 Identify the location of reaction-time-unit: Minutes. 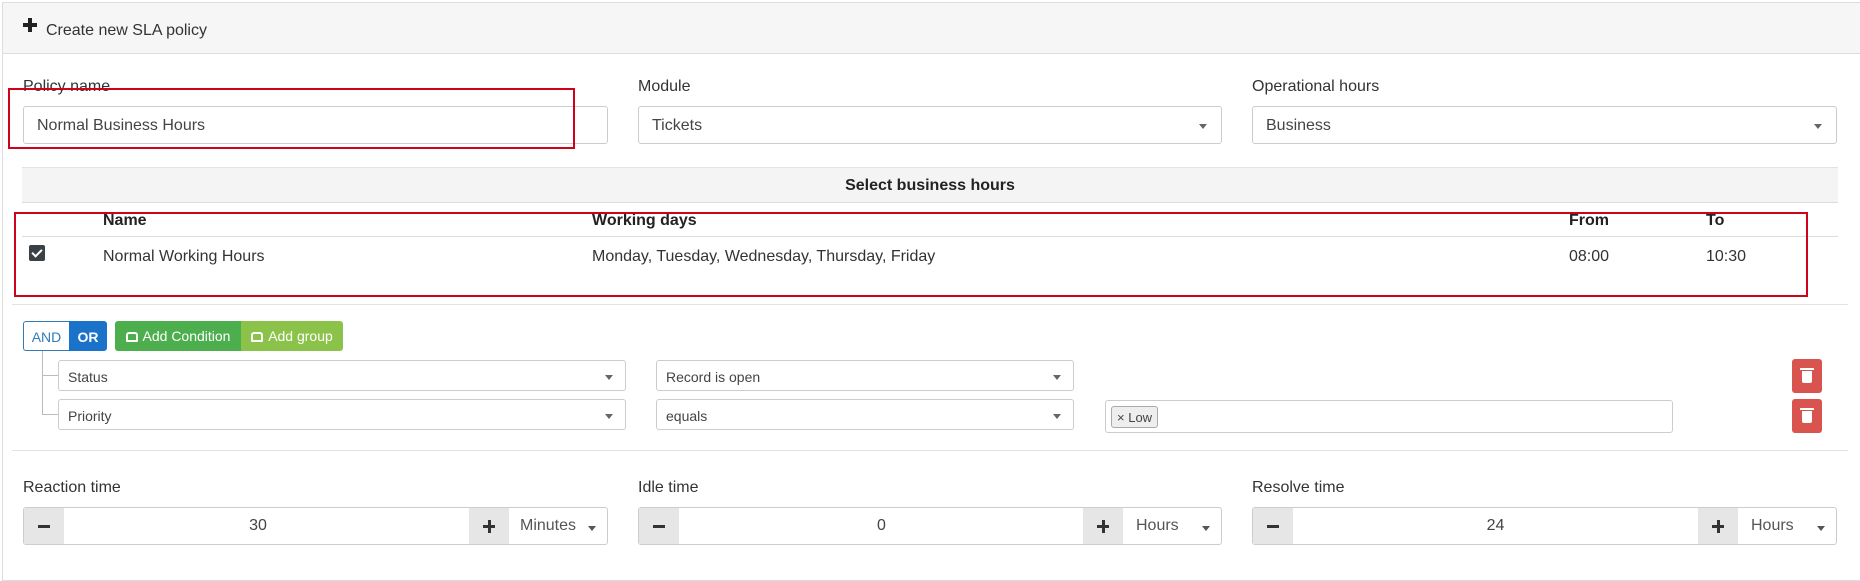
(548, 526).